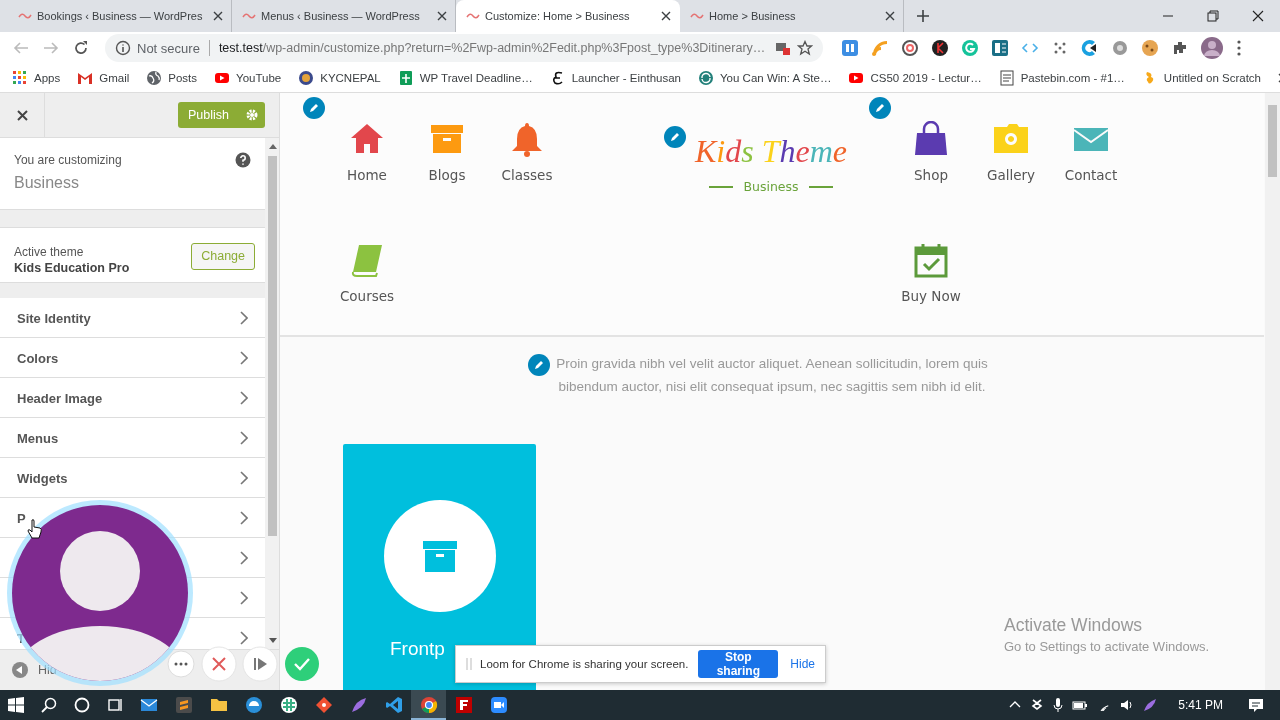  What do you see at coordinates (1037, 705) in the screenshot?
I see `dropbox-icon` at bounding box center [1037, 705].